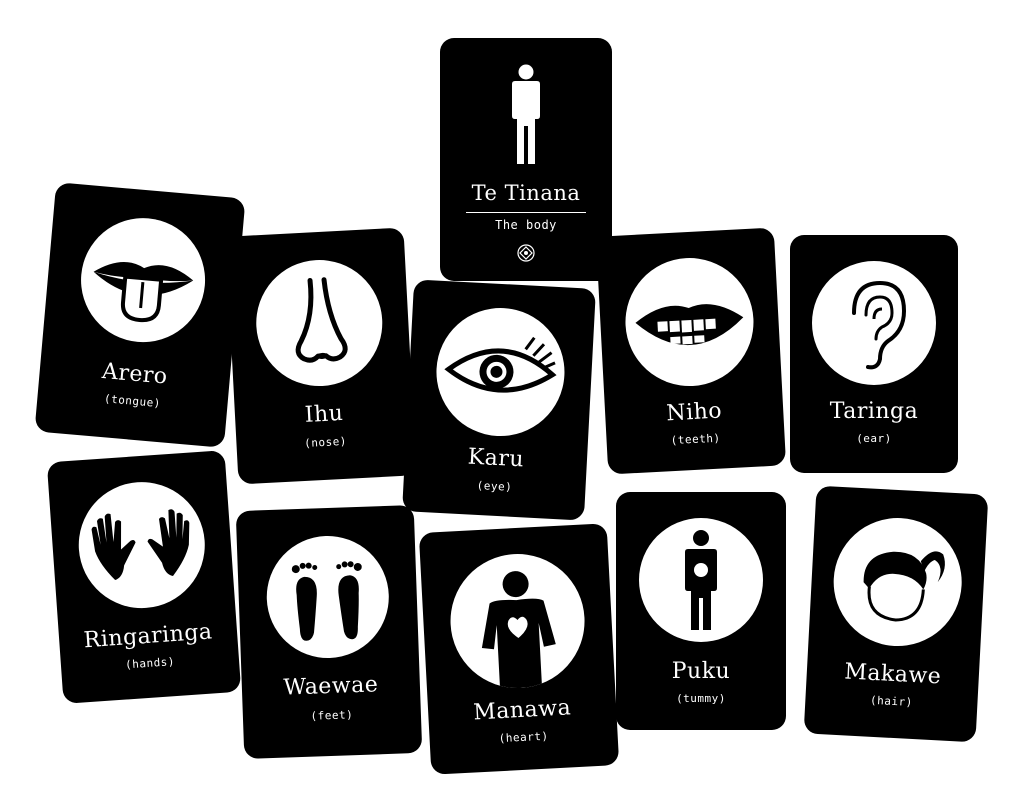 The image size is (1024, 805). What do you see at coordinates (142, 545) in the screenshot?
I see `hands-icon` at bounding box center [142, 545].